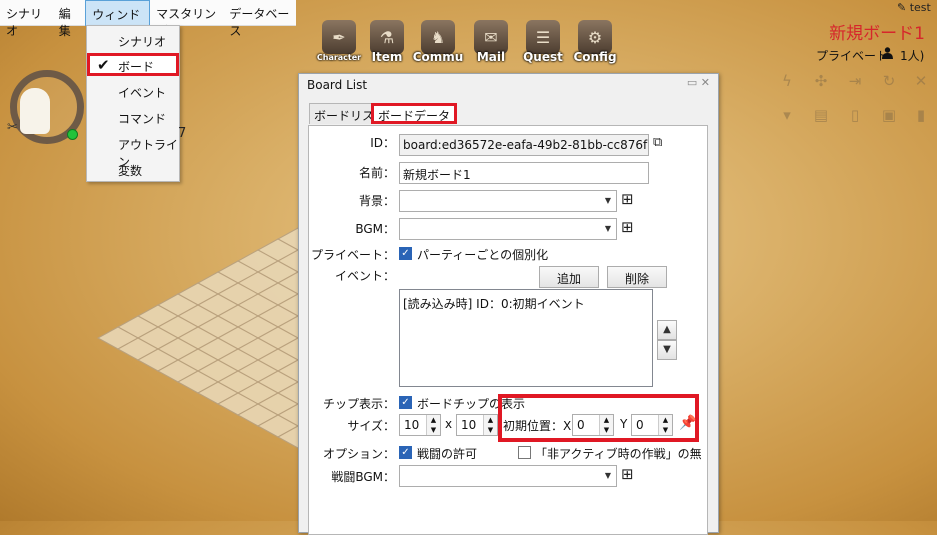 The height and width of the screenshot is (535, 937). What do you see at coordinates (186, 19) in the screenshot?
I see `menu-mastering: マスタリング` at bounding box center [186, 19].